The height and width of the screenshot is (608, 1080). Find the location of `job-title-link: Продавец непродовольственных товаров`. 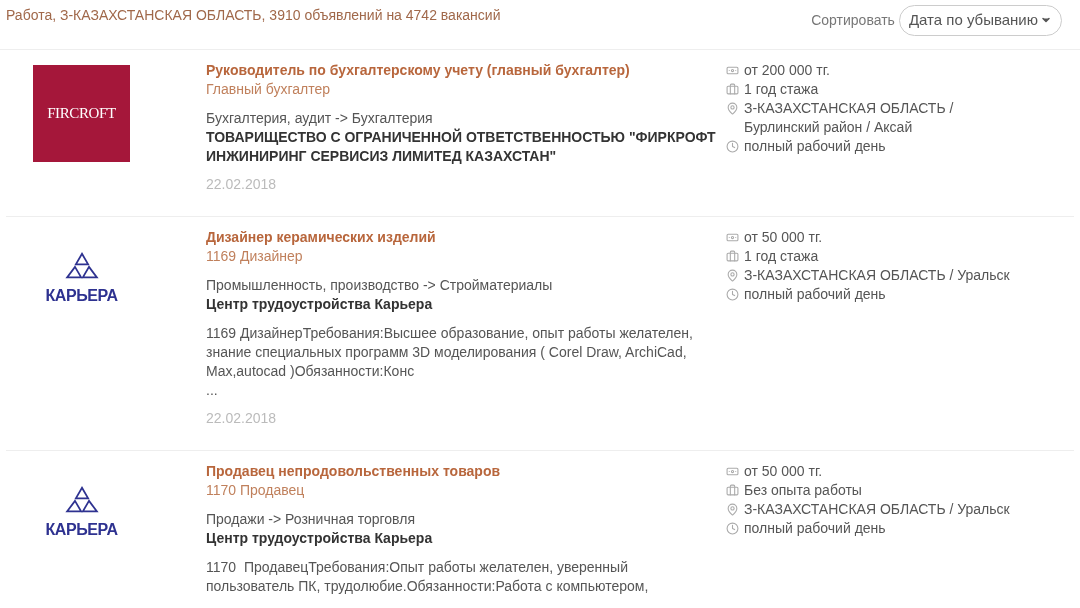

job-title-link: Продавец непродовольственных товаров is located at coordinates (466, 471).